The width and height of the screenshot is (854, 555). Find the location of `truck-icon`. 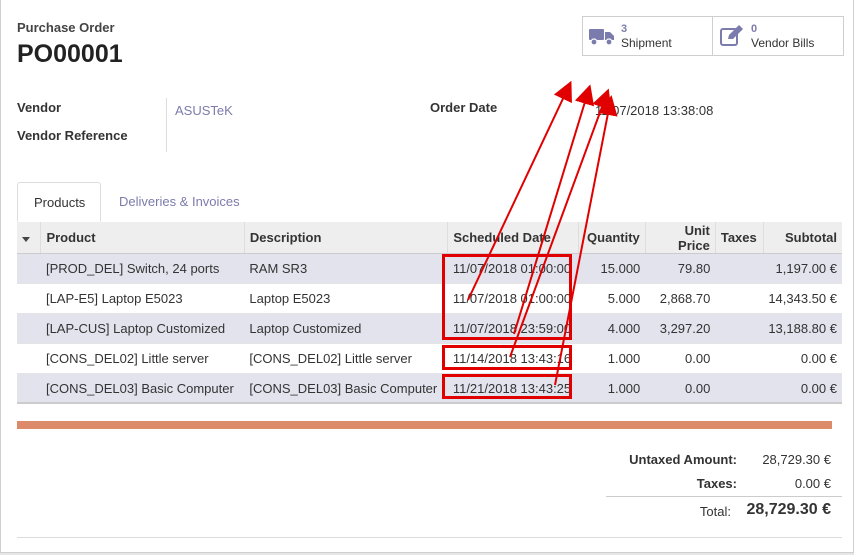

truck-icon is located at coordinates (602, 36).